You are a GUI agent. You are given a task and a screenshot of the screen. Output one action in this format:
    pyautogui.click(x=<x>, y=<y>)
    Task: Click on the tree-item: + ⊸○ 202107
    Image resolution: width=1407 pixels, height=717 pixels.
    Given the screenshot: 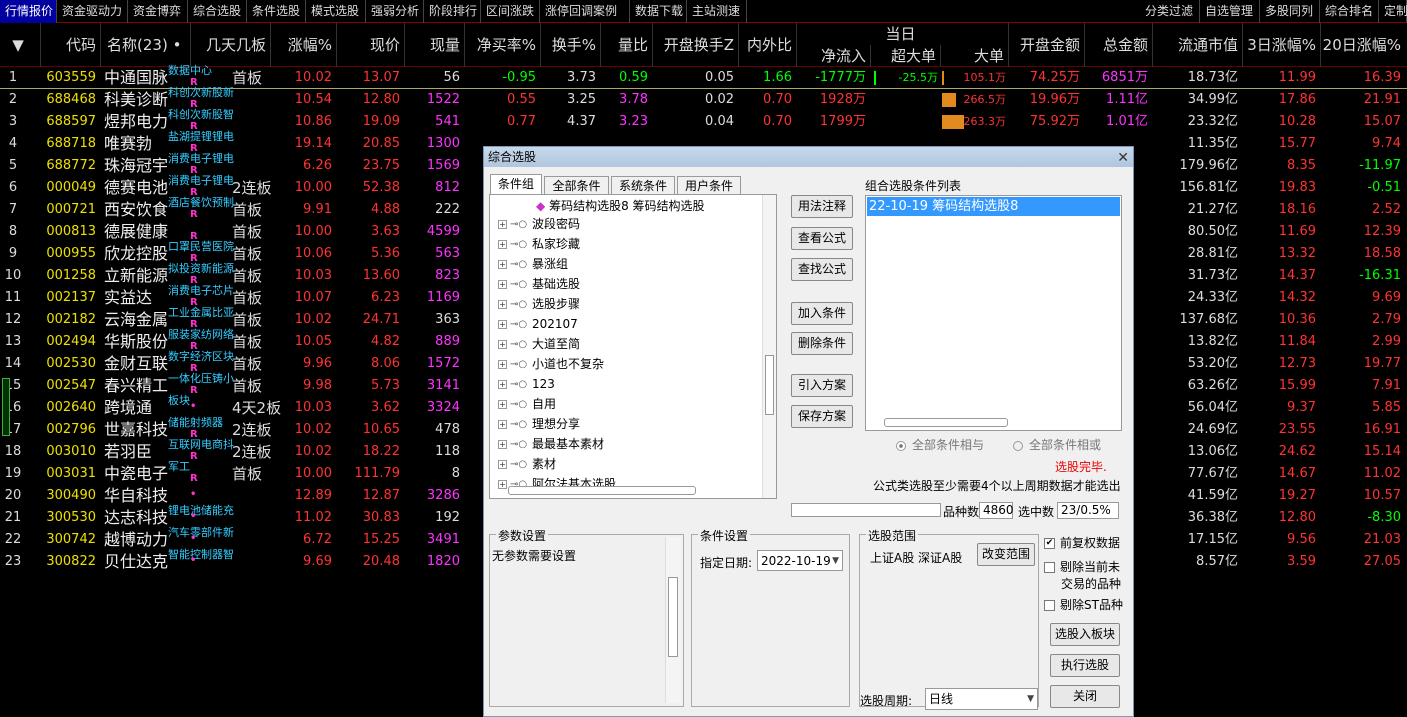 What is the action you would take?
    pyautogui.click(x=538, y=324)
    